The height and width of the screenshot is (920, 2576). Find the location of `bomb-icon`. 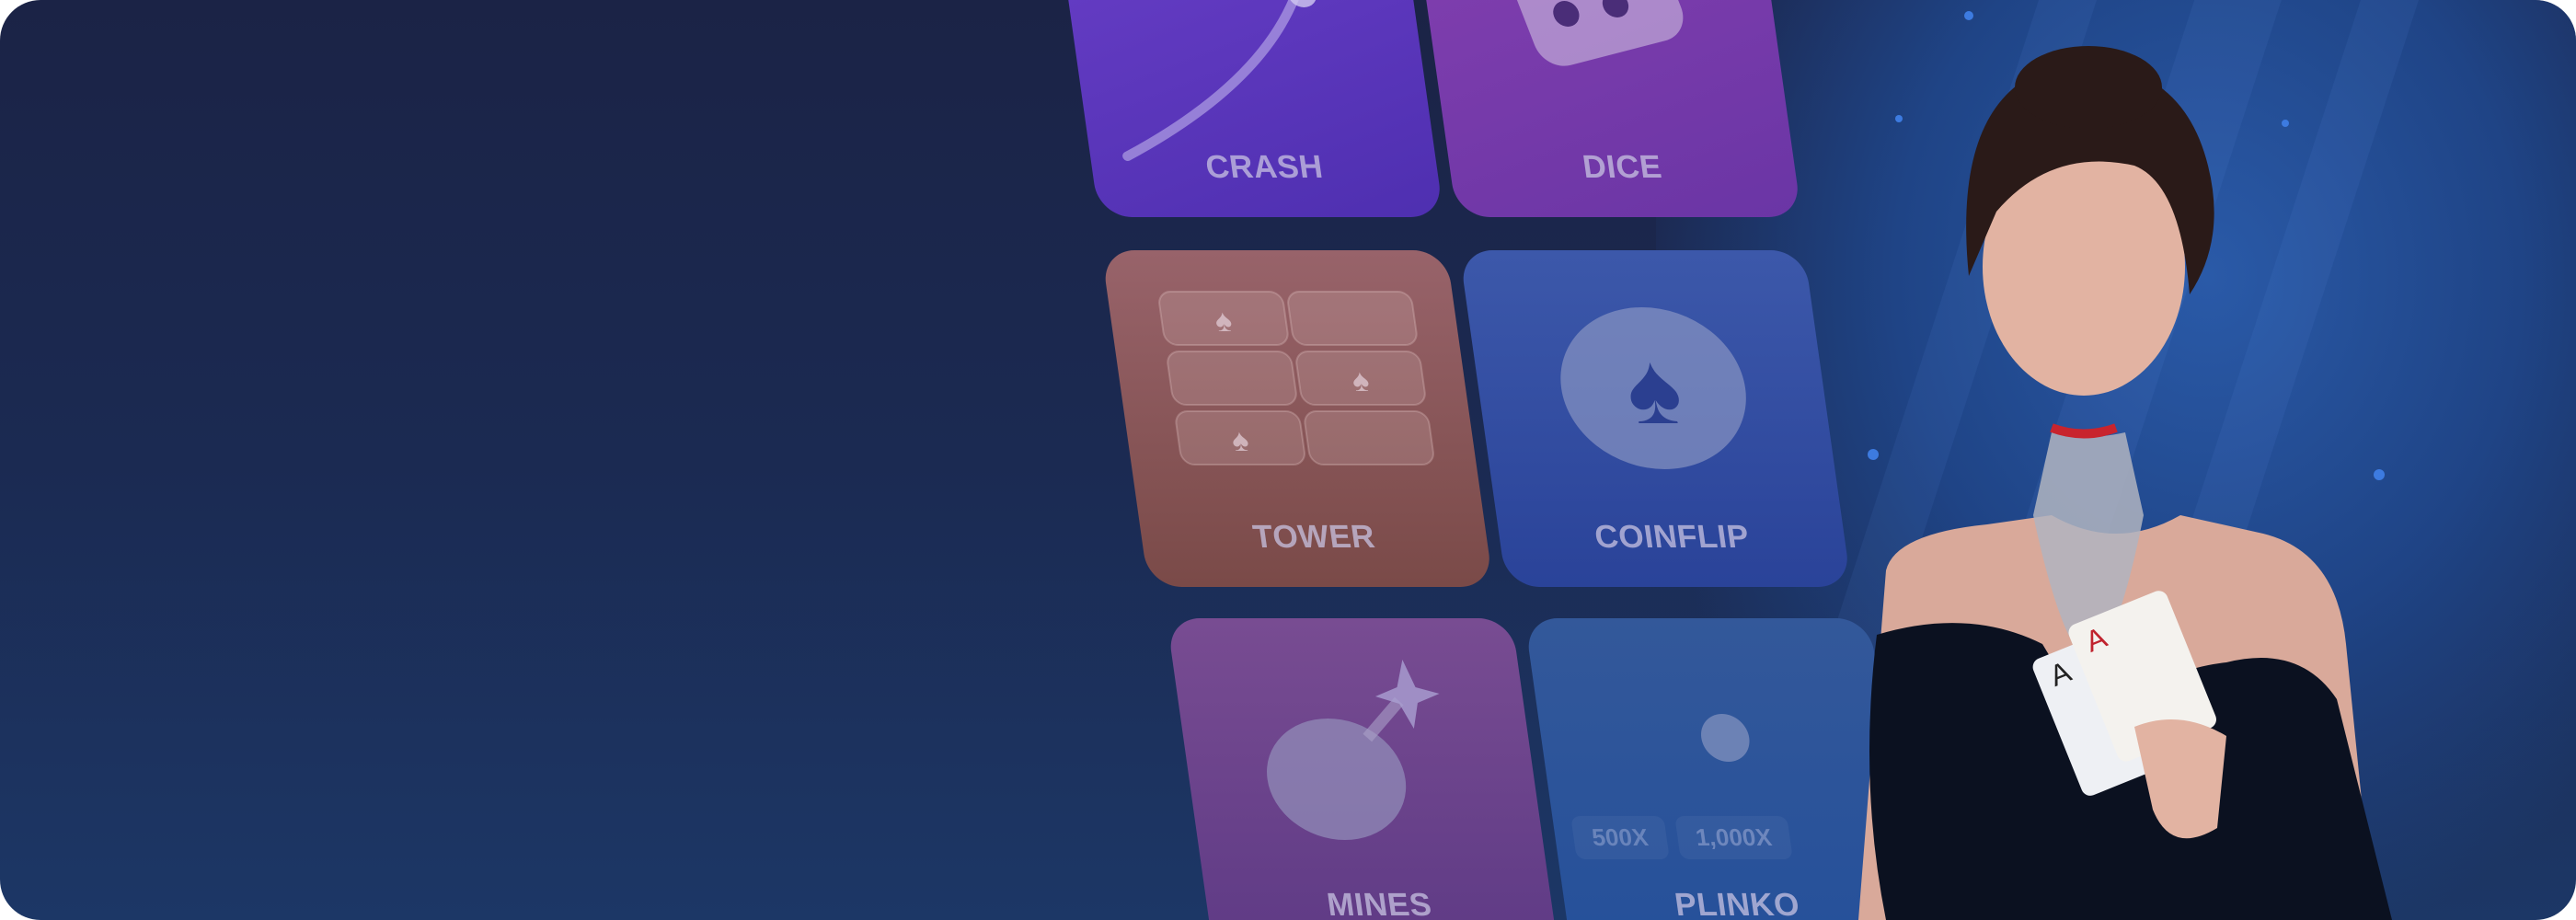

bomb-icon is located at coordinates (1353, 750).